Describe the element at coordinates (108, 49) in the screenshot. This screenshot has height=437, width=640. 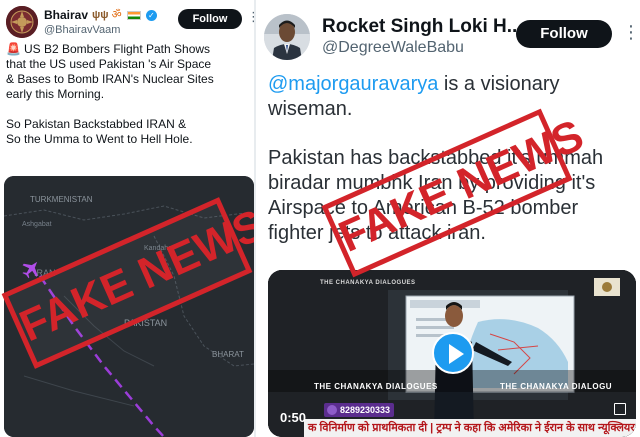
I see `tweet-text-line: 🚨 US B2 Bombers Flight Path Shows` at that location.